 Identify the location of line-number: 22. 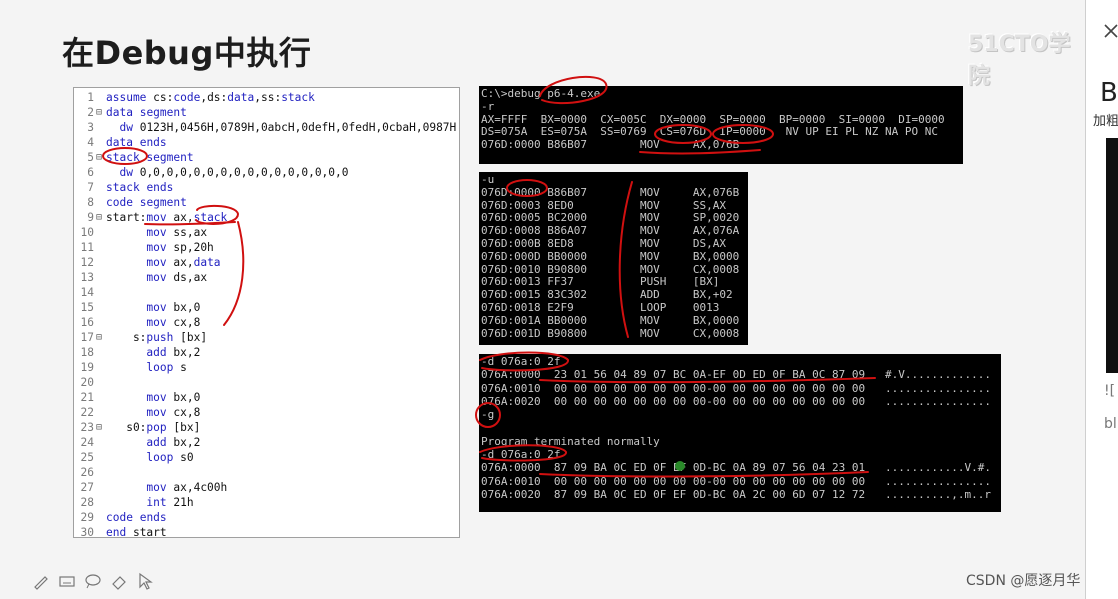
(87, 412).